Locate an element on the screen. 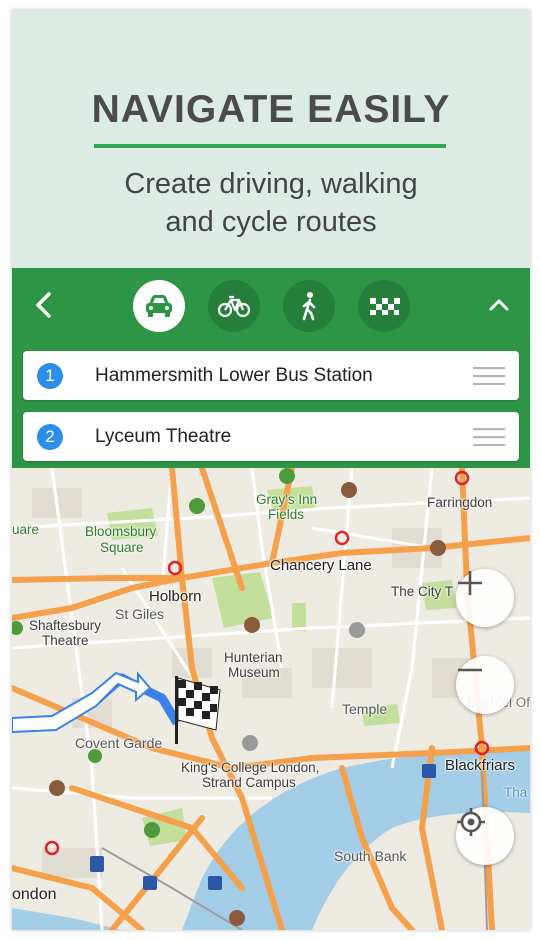  back-button is located at coordinates (45, 305).